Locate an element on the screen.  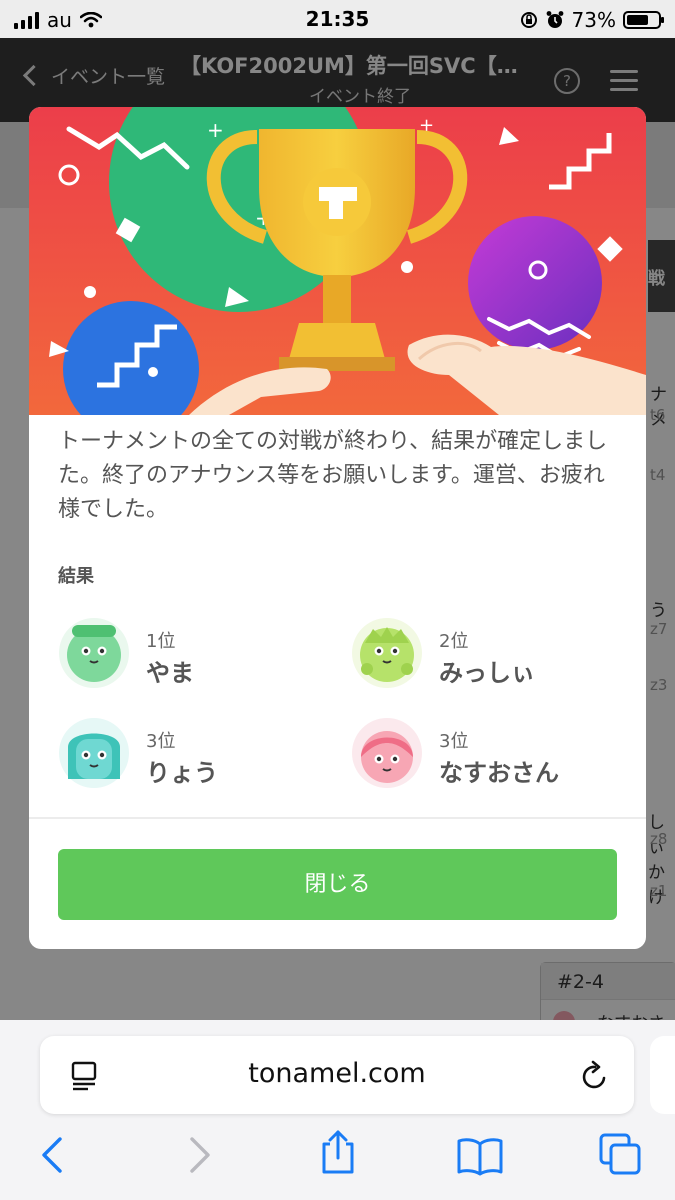
tabs-icon is located at coordinates (621, 1155).